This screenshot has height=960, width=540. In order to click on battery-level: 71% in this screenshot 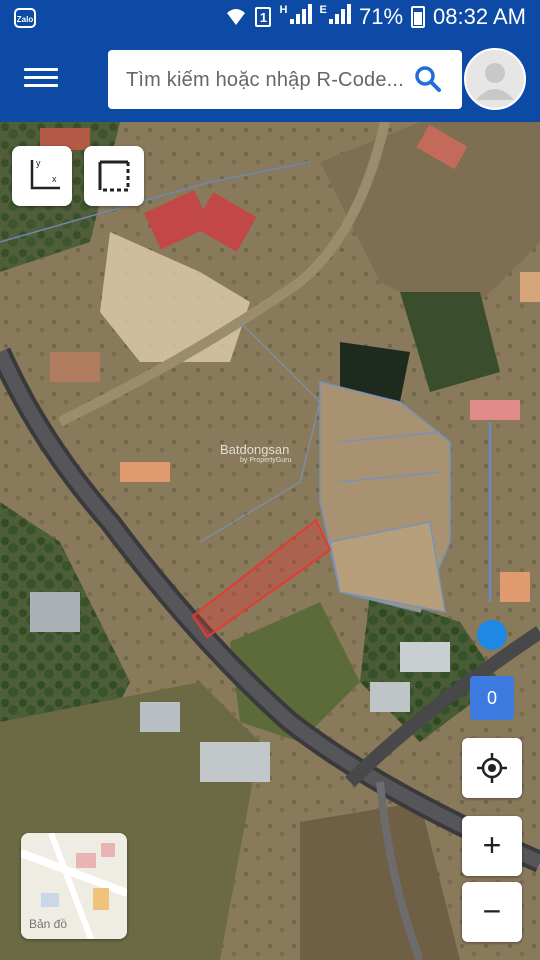, I will do `click(381, 16)`.